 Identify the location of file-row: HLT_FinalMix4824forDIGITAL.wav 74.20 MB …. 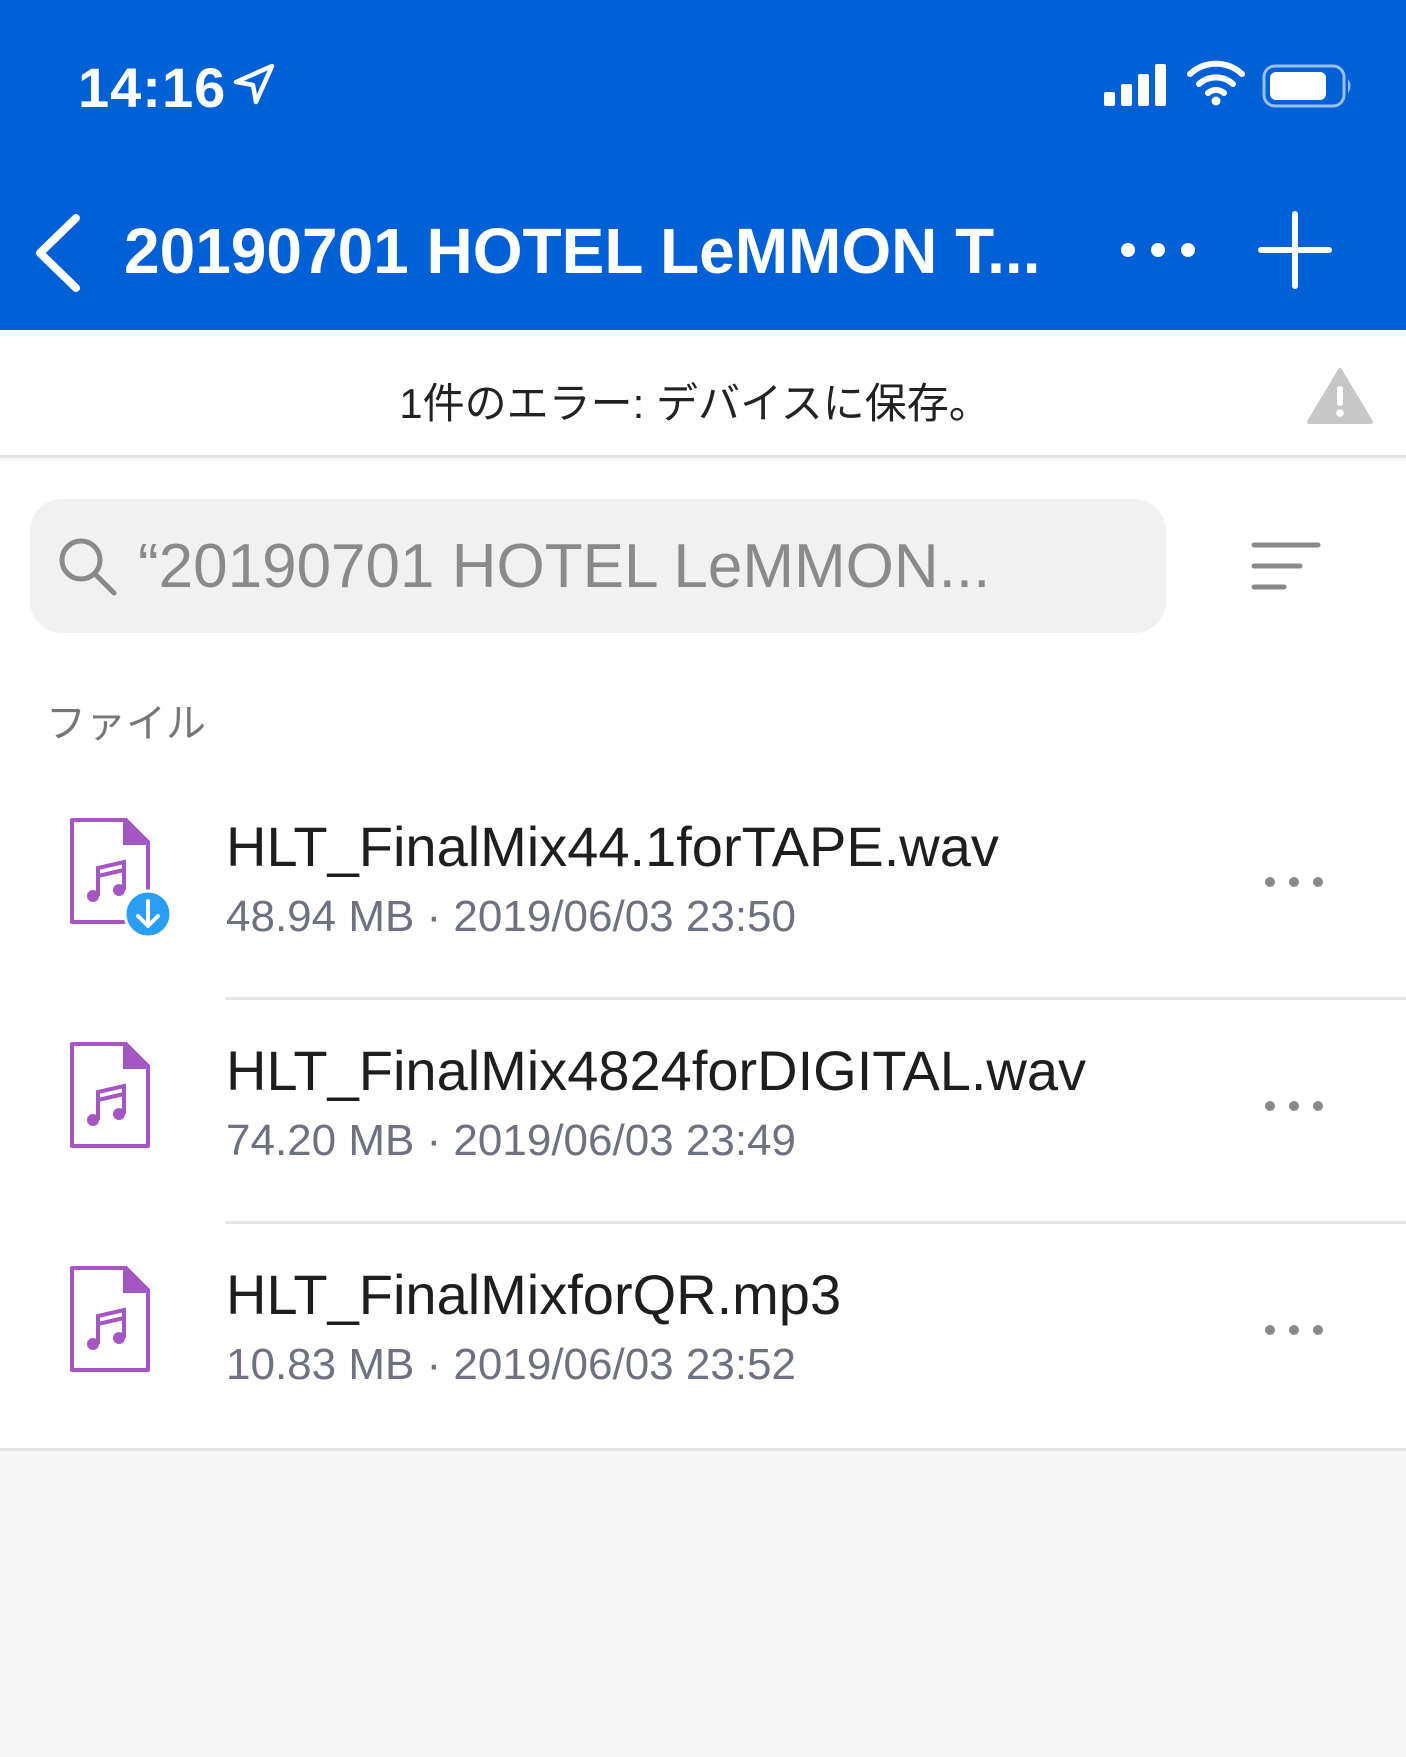
(703, 1112).